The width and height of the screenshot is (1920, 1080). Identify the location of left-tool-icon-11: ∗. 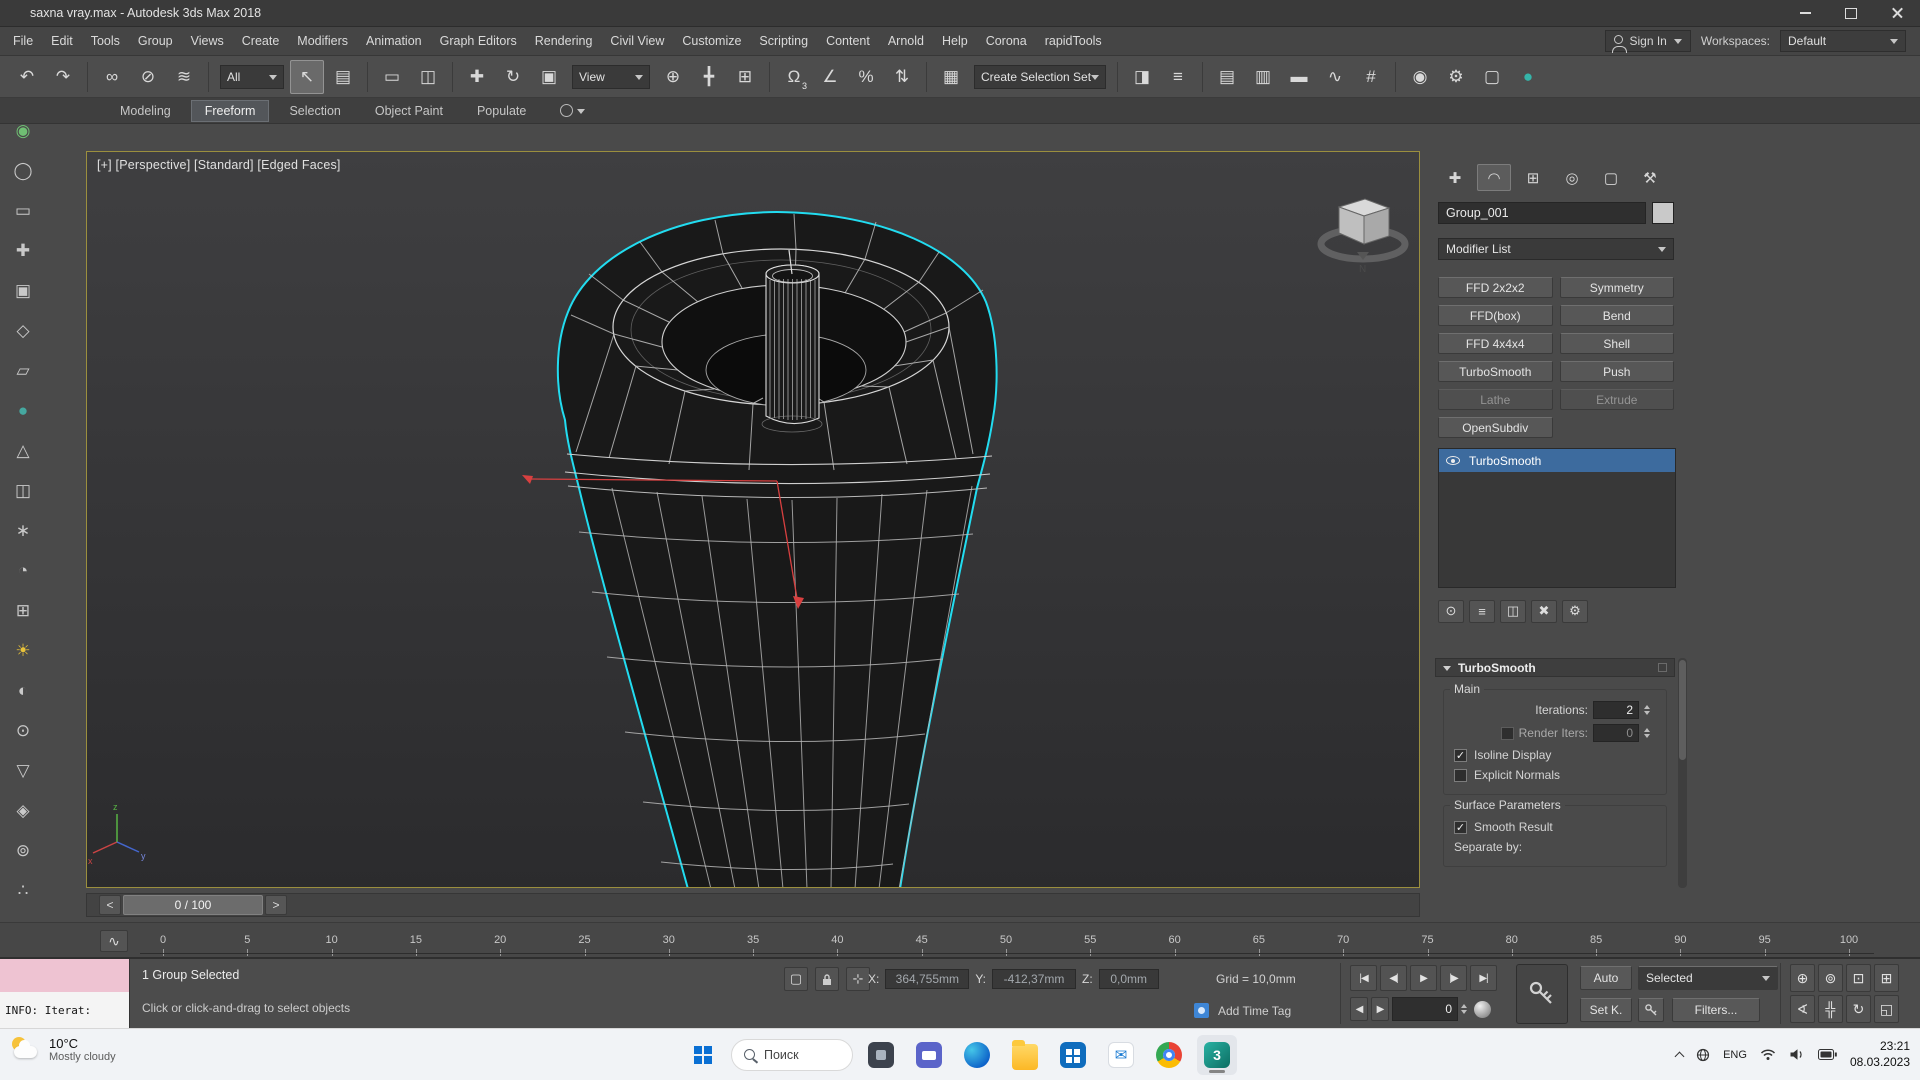
(23, 531).